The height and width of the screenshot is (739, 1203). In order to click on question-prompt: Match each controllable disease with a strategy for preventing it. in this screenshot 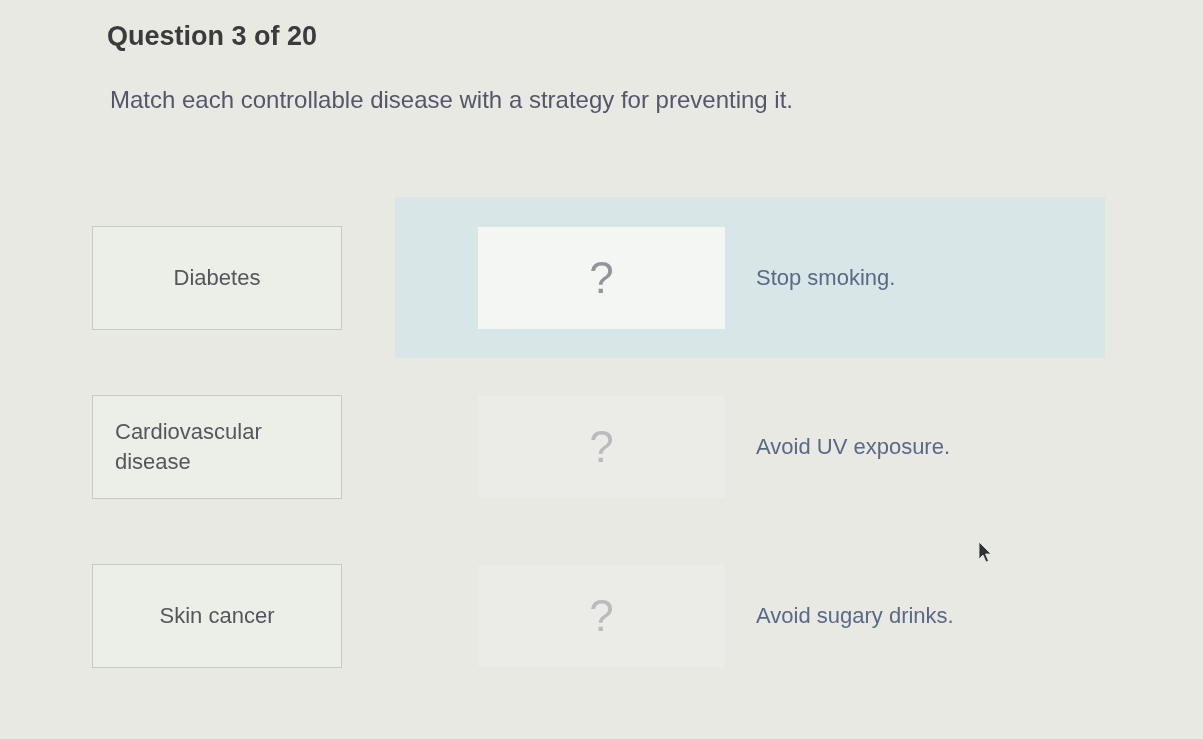, I will do `click(452, 99)`.